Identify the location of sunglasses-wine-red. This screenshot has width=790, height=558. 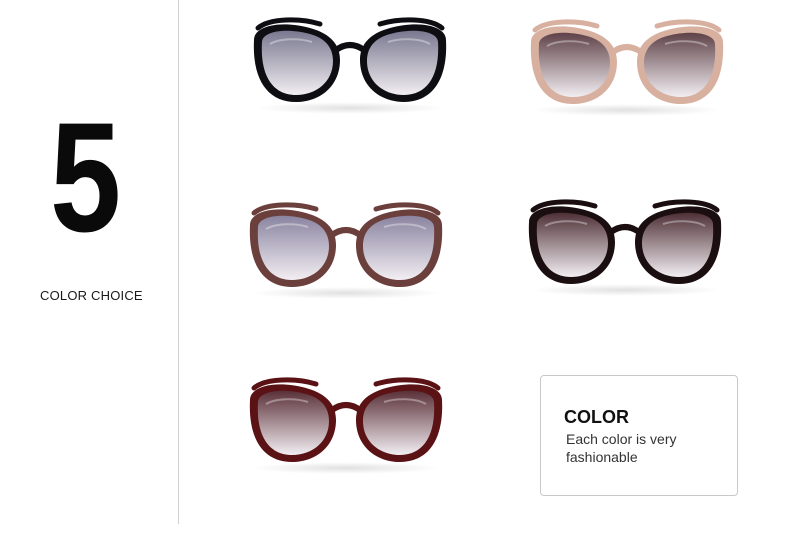
(346, 425).